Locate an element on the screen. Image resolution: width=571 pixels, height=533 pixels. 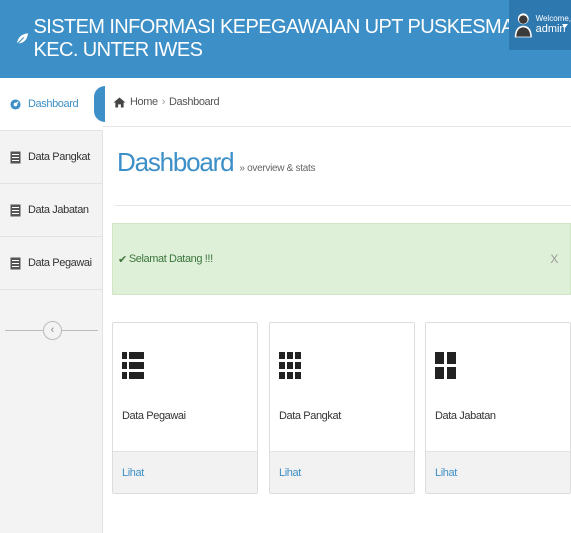
sidebar-item-data-pegawai: Data Pegawai is located at coordinates (51, 263).